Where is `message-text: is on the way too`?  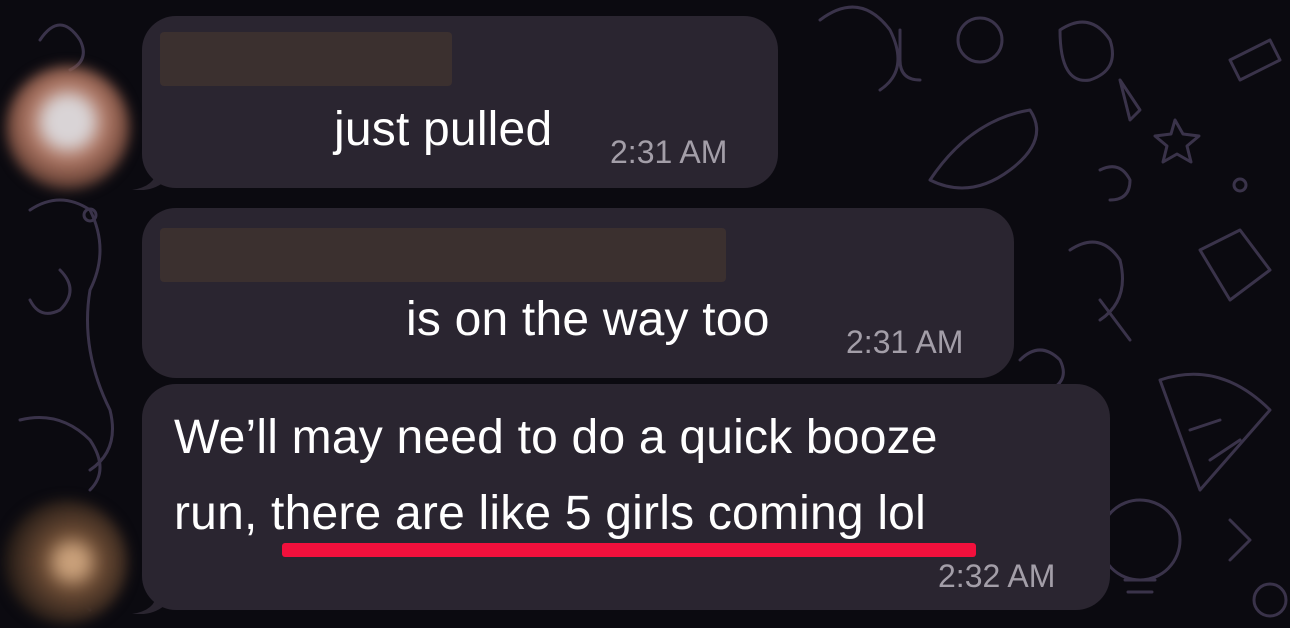
message-text: is on the way too is located at coordinates (588, 319).